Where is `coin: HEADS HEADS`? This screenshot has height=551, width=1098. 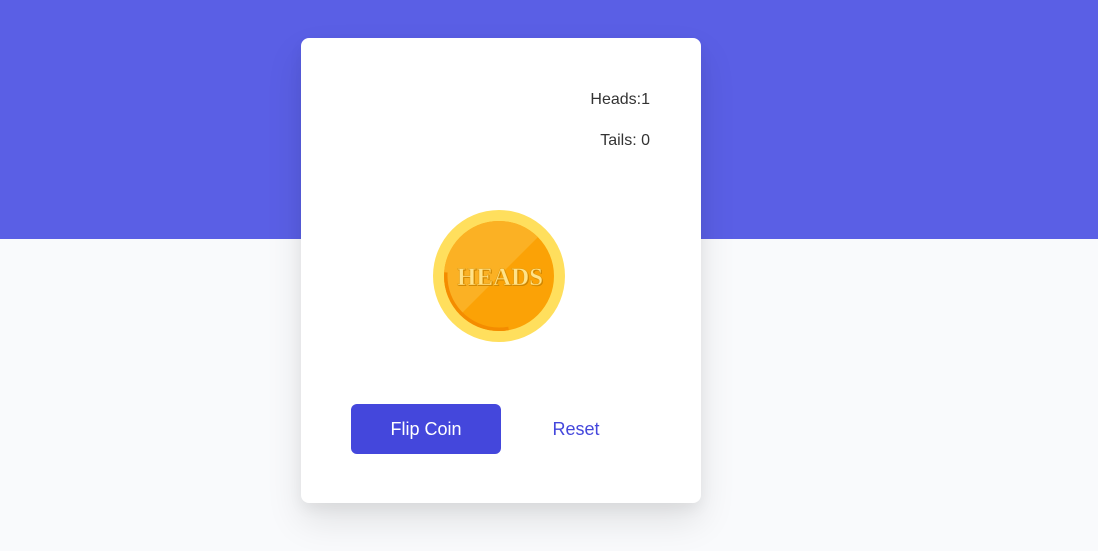 coin: HEADS HEADS is located at coordinates (499, 276).